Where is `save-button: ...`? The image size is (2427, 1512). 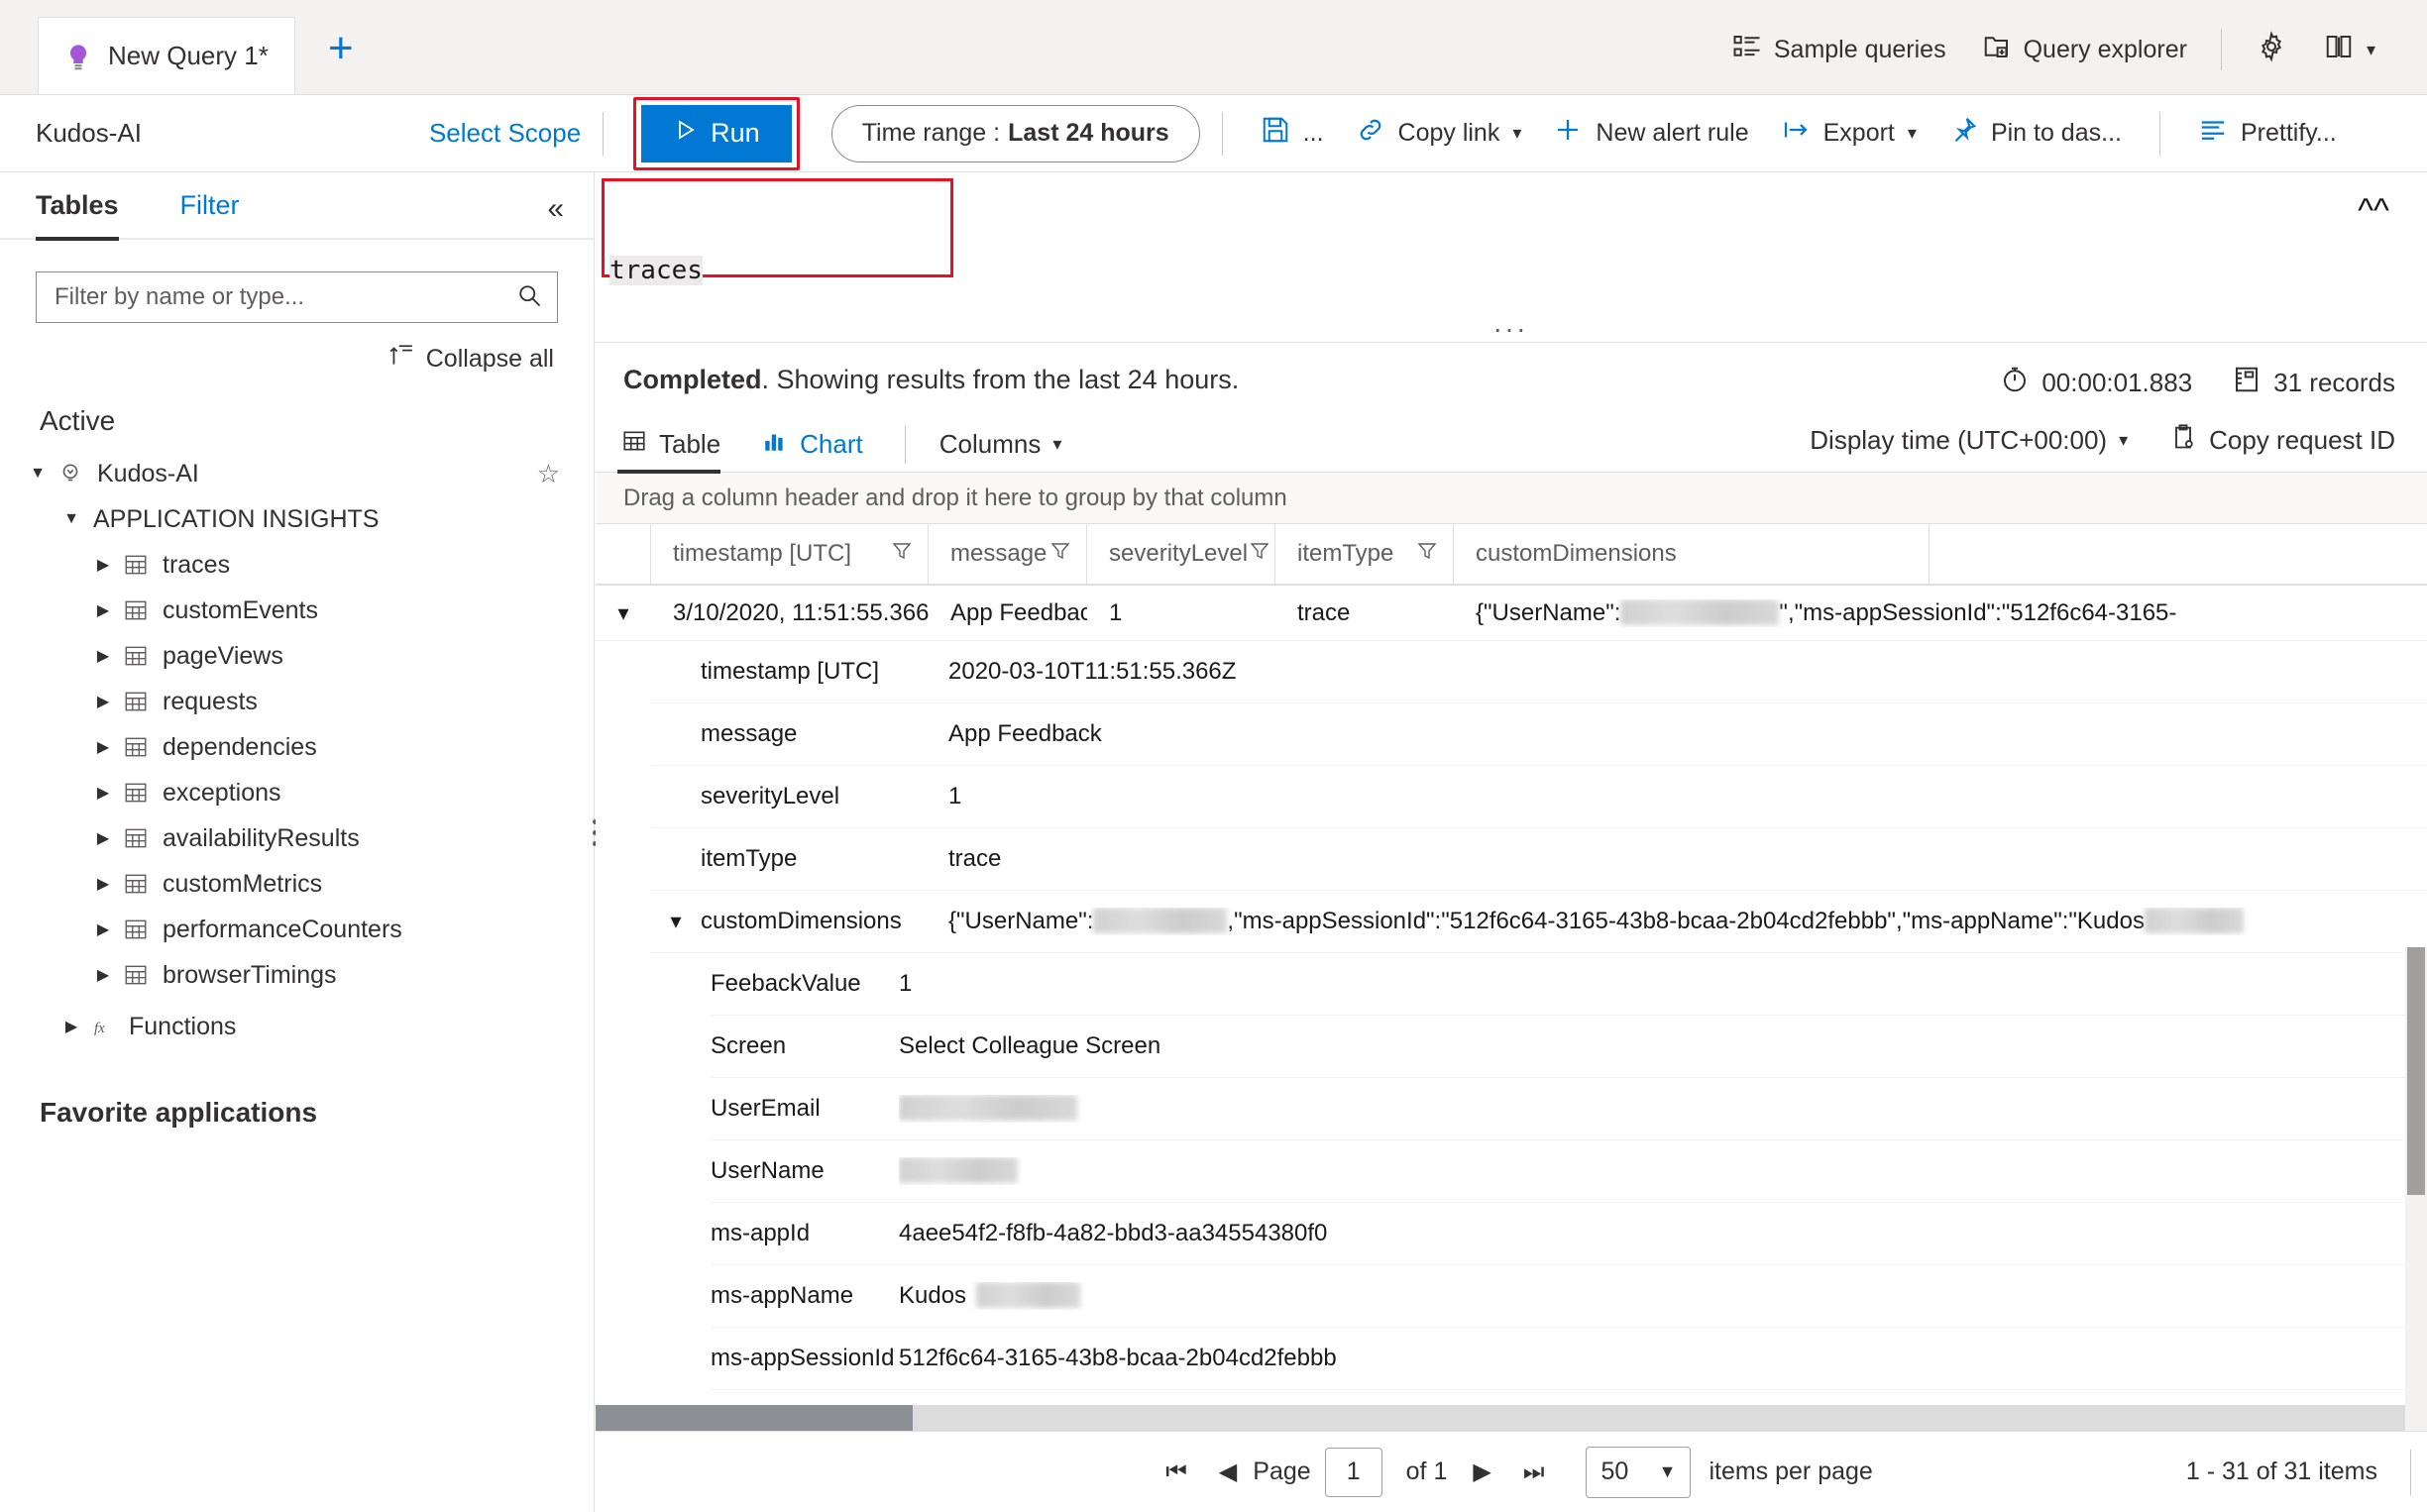
save-button: ... is located at coordinates (1292, 133).